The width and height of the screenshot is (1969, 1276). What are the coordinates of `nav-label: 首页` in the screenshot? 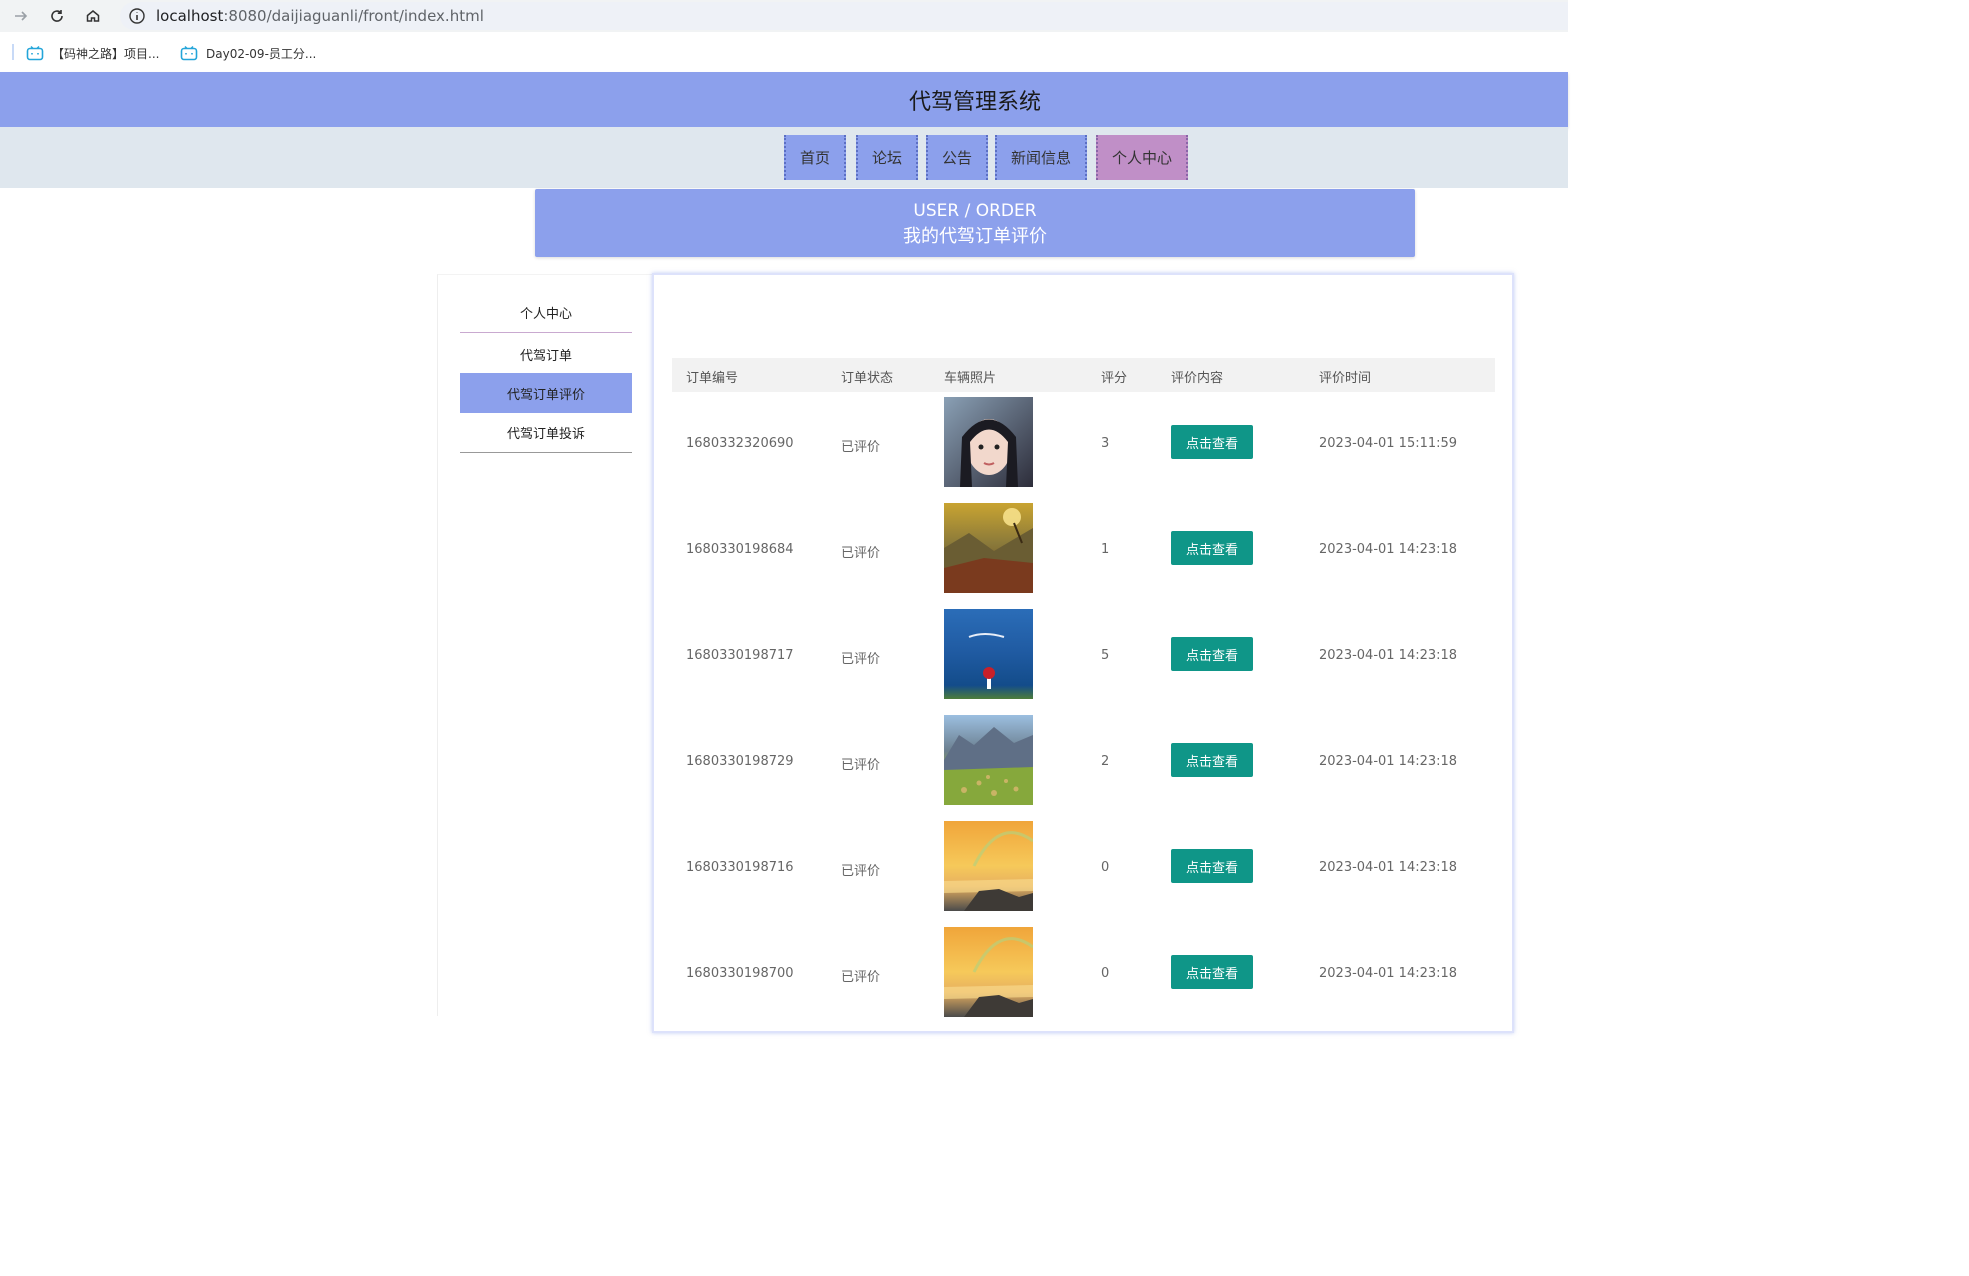 It's located at (815, 158).